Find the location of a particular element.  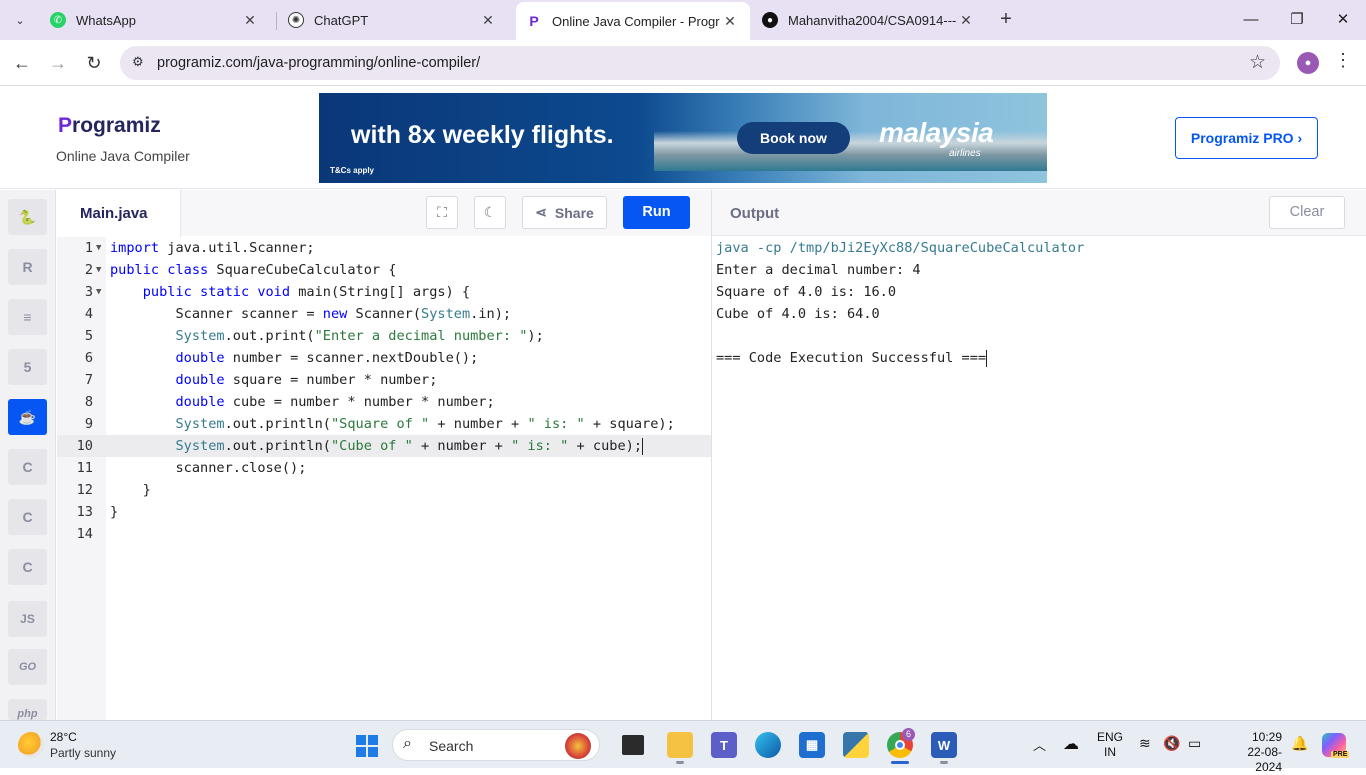

code-line: 1 ▼ import java.util.Scanner; is located at coordinates (384, 248).